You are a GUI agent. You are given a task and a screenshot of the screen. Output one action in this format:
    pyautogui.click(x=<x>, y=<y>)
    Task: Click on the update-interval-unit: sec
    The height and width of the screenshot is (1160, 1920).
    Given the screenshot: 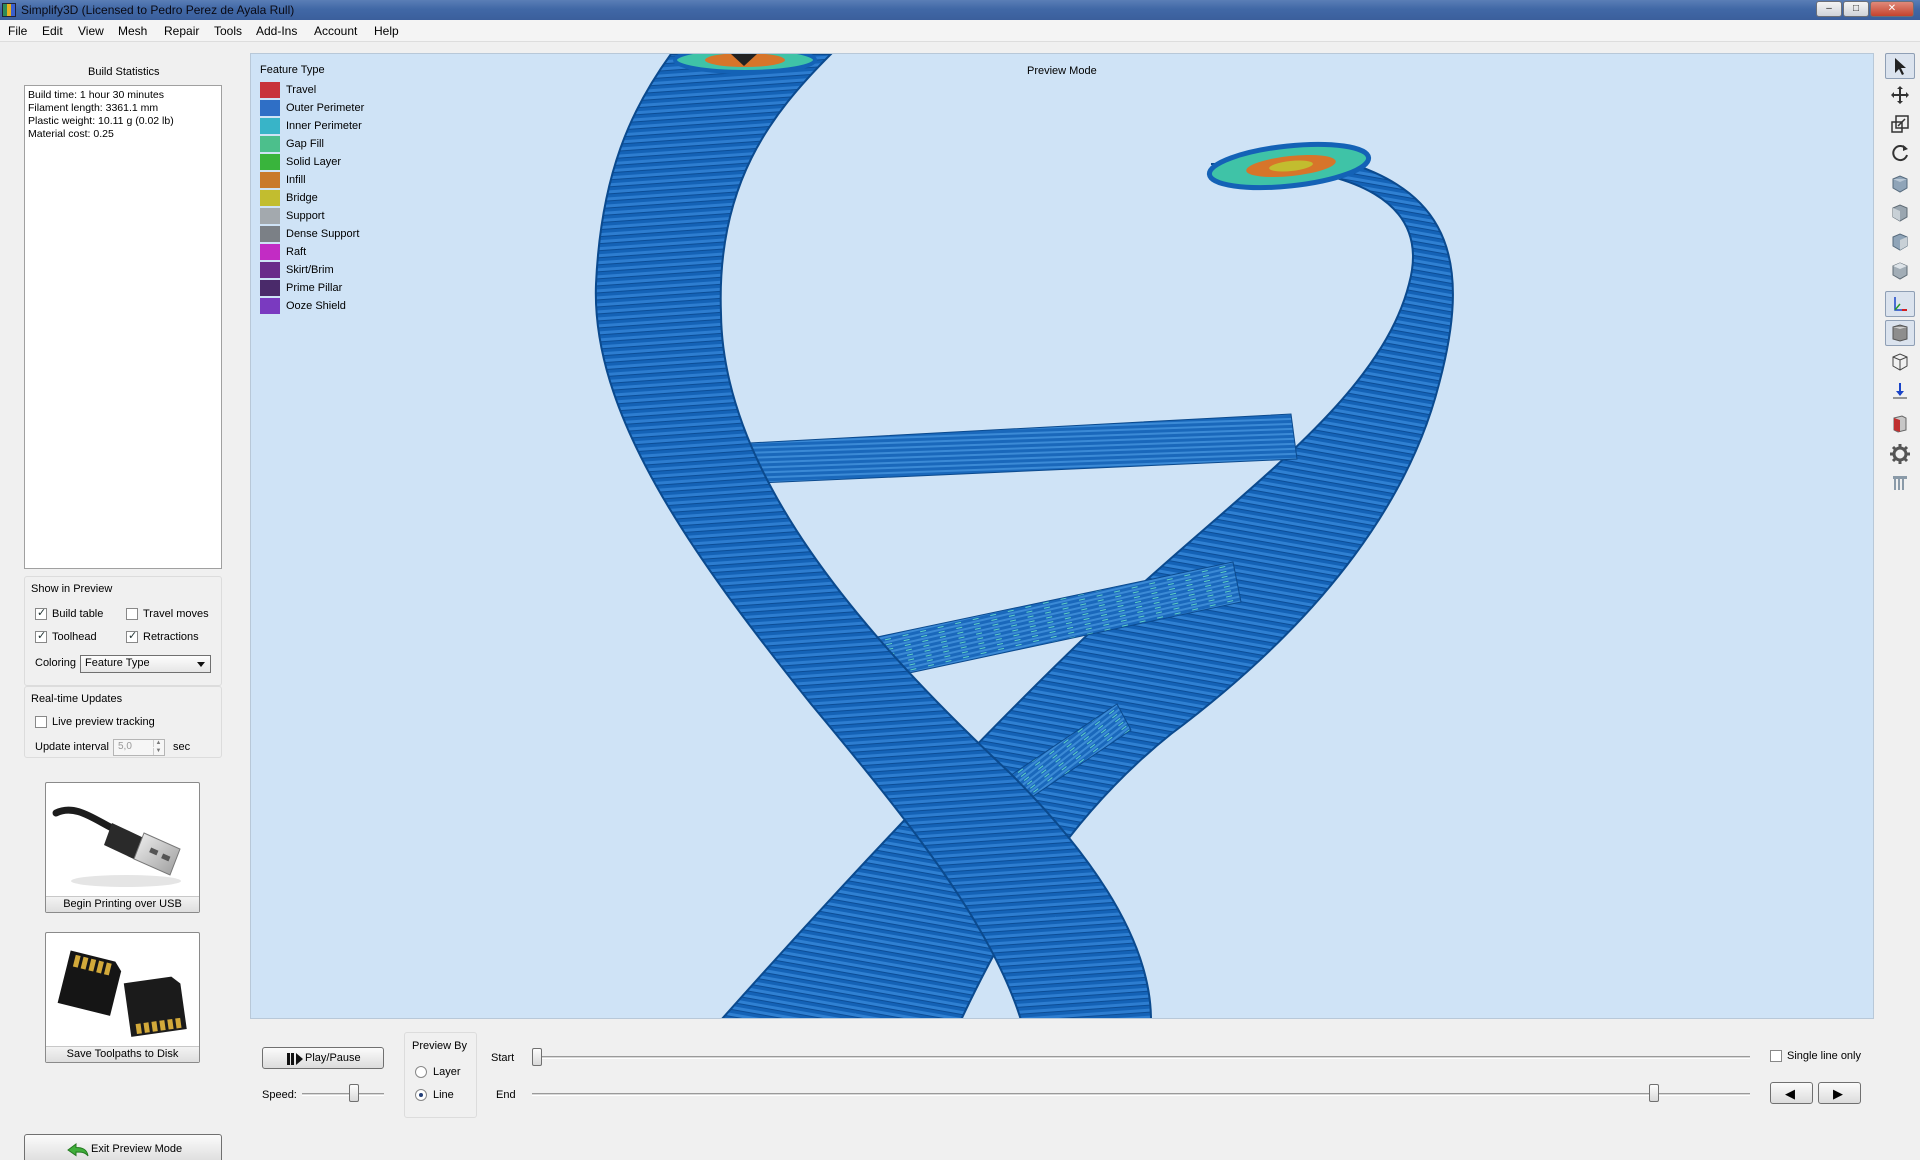 What is the action you would take?
    pyautogui.click(x=182, y=747)
    